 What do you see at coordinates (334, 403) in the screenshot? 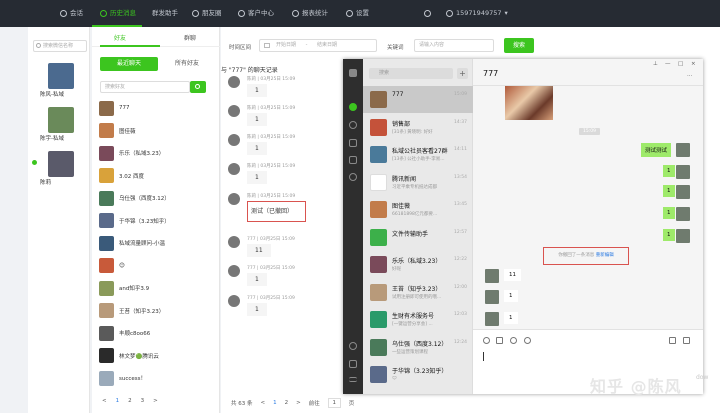
I see `goto-page-input: 1` at bounding box center [334, 403].